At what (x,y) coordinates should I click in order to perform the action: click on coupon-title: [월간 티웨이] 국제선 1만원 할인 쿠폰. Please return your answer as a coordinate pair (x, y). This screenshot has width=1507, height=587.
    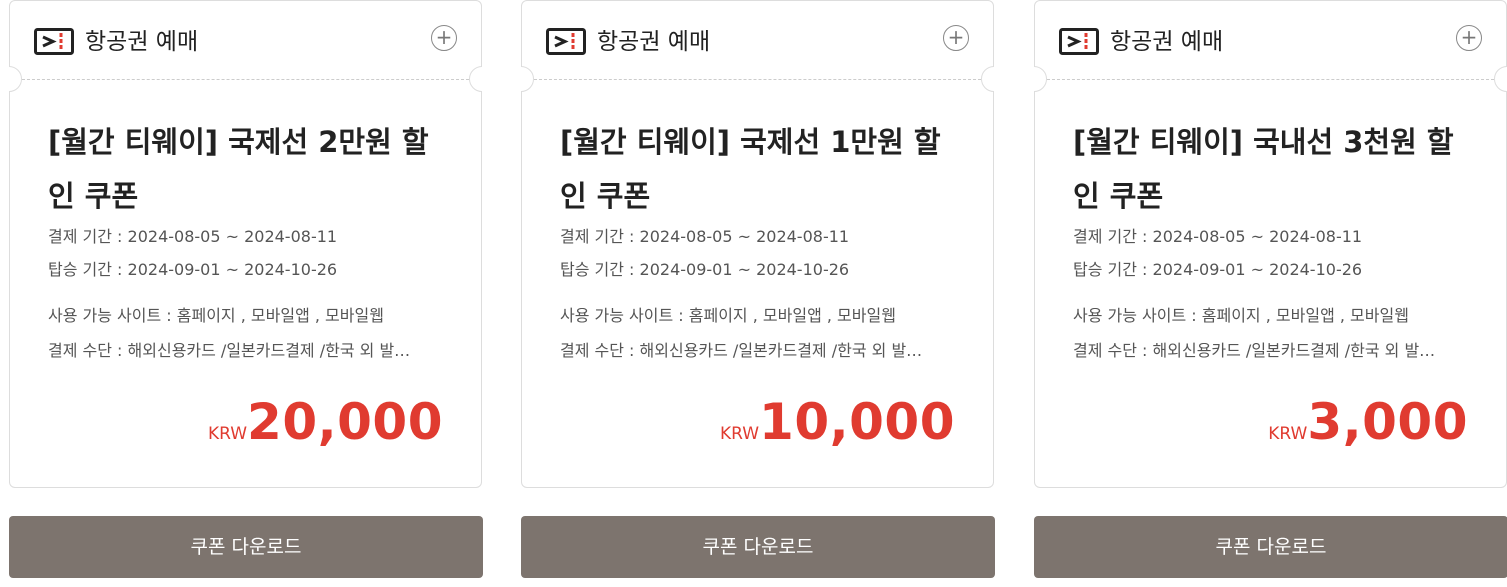
    Looking at the image, I should click on (750, 169).